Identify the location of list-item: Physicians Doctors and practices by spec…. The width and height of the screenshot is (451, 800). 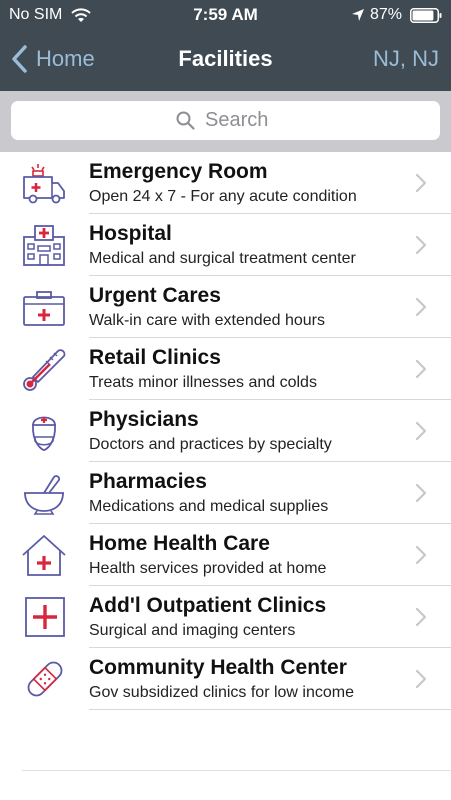
(225, 431).